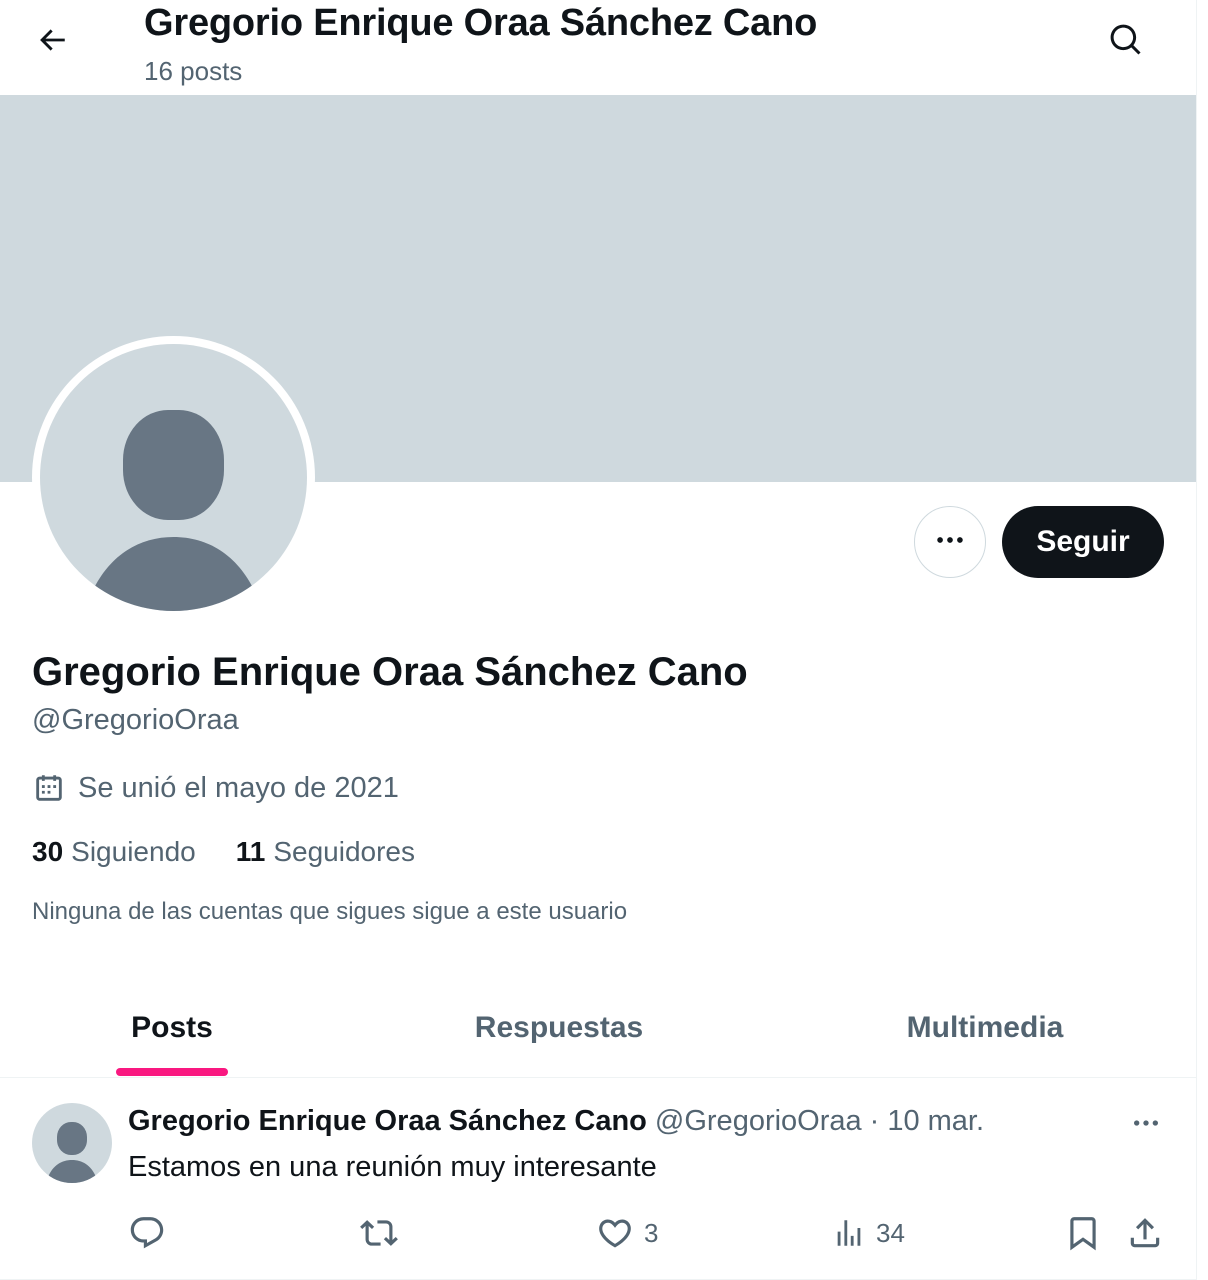  I want to click on post-more-button, so click(1146, 1125).